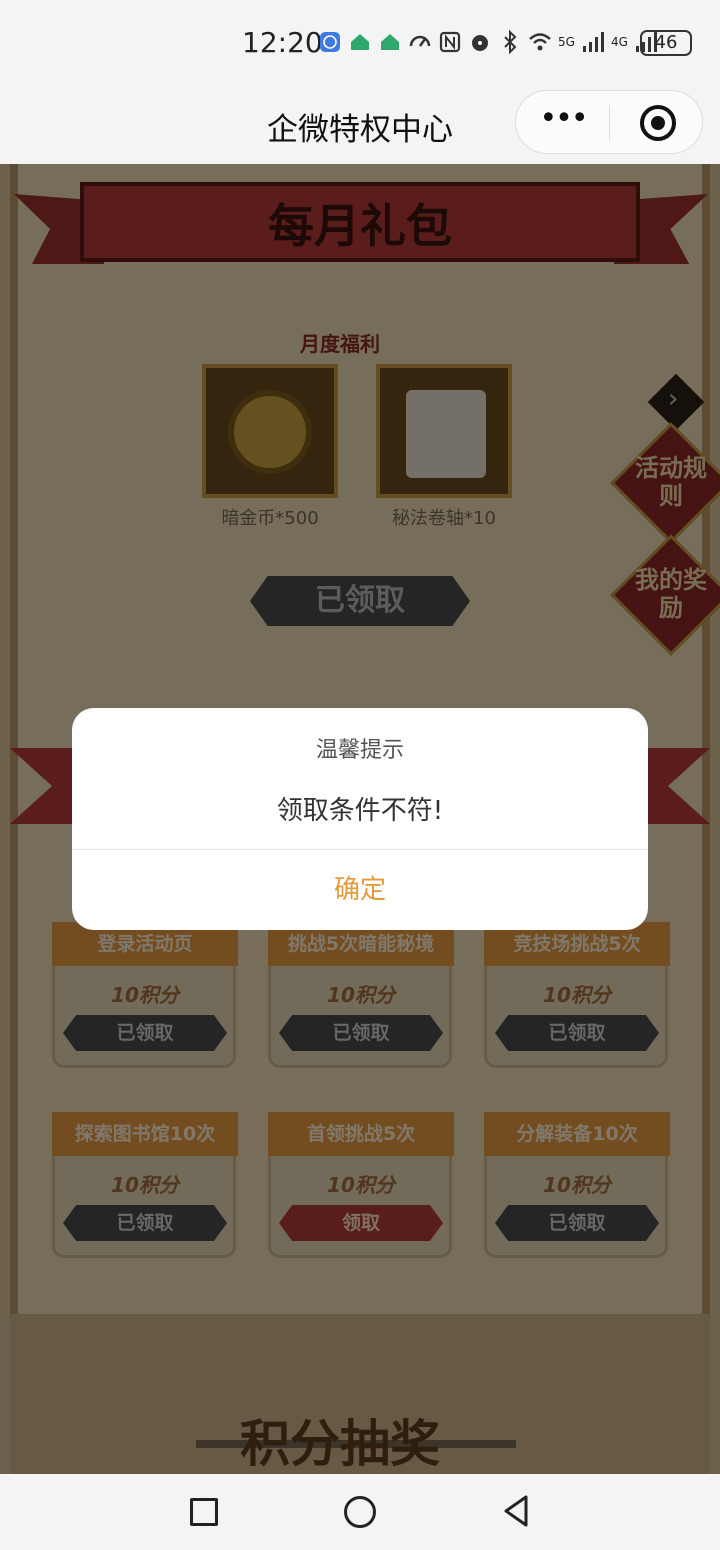  I want to click on alarm-icon, so click(480, 43).